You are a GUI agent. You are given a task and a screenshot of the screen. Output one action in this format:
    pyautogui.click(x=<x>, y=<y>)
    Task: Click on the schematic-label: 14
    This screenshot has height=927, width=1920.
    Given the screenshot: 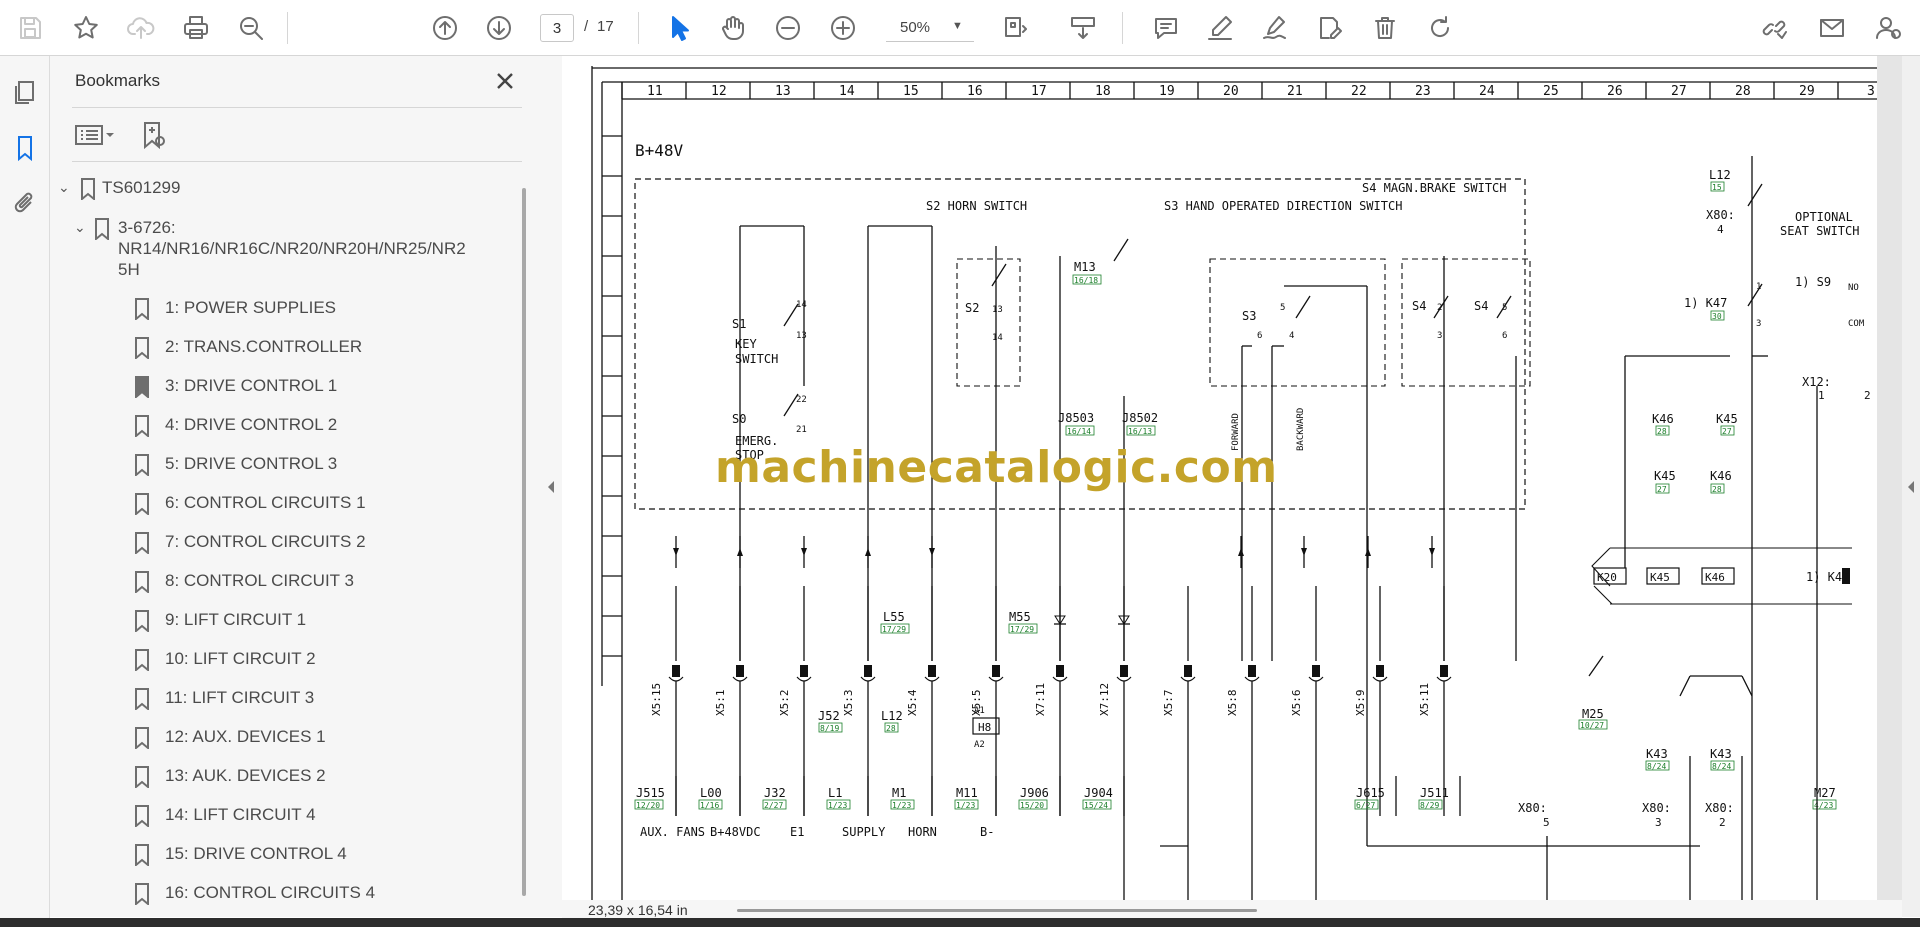 What is the action you would take?
    pyautogui.click(x=997, y=338)
    